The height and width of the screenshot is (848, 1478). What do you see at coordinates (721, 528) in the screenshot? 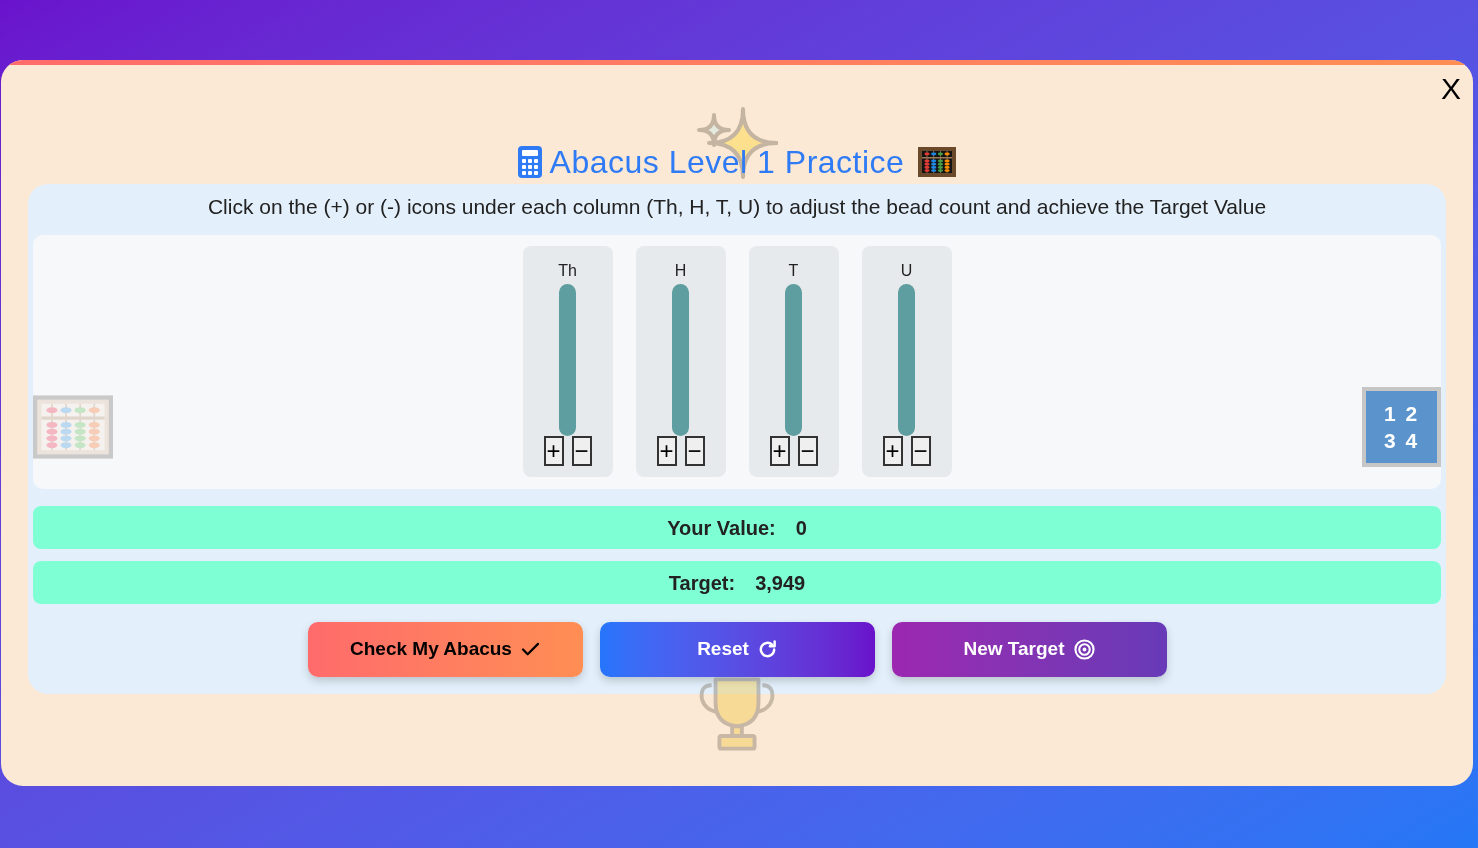
I see `readout-label: Your Value:` at bounding box center [721, 528].